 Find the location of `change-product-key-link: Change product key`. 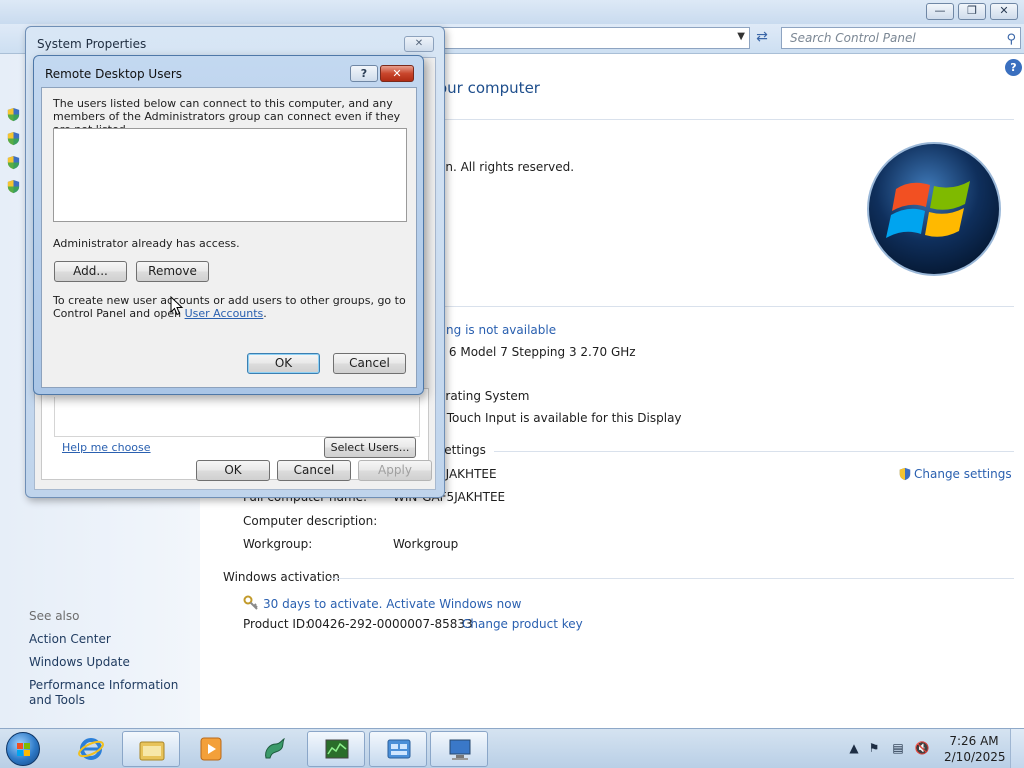

change-product-key-link: Change product key is located at coordinates (522, 624).